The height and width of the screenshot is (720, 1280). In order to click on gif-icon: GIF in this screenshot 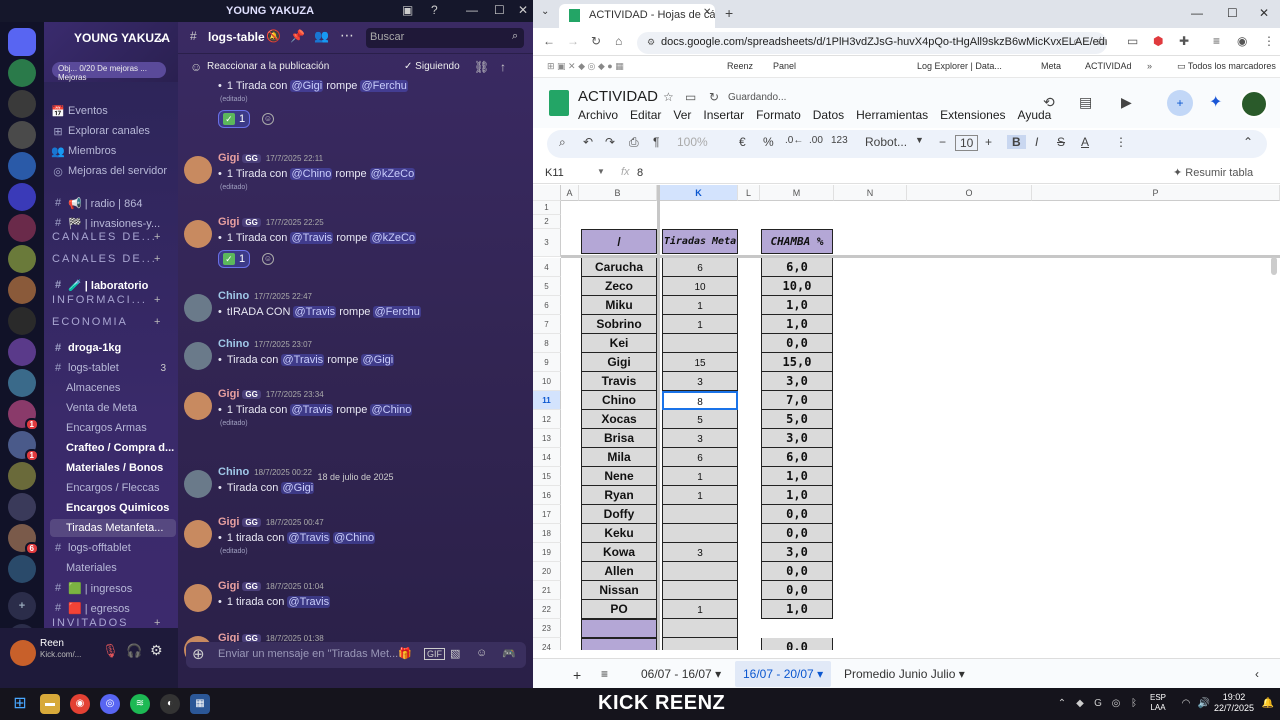, I will do `click(434, 654)`.